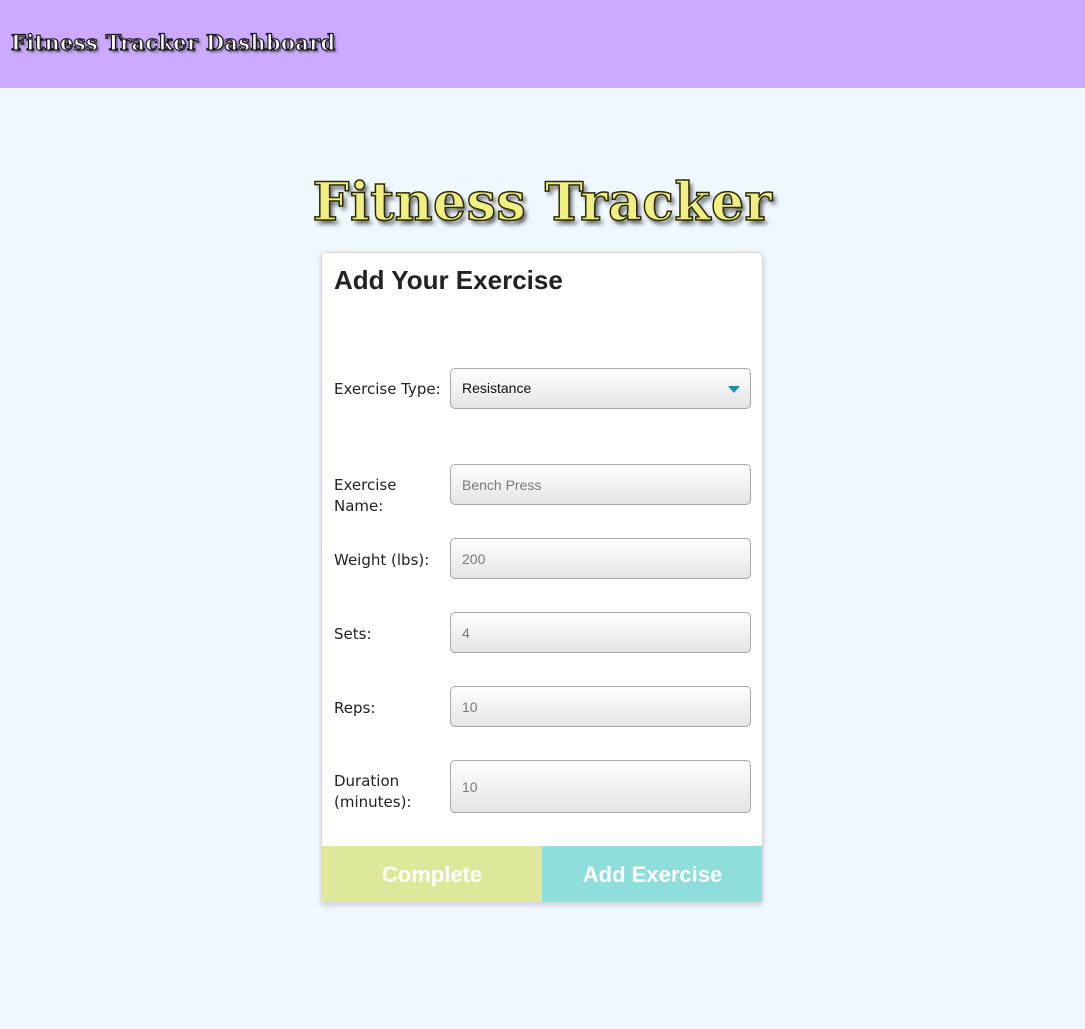 The height and width of the screenshot is (1029, 1085). What do you see at coordinates (353, 634) in the screenshot?
I see `sets-label: Sets:` at bounding box center [353, 634].